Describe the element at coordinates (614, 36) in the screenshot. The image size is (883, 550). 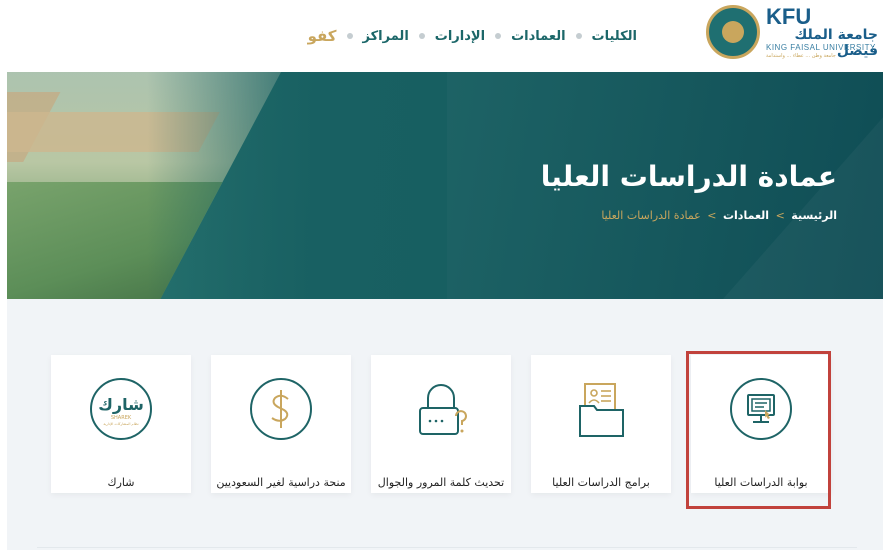
I see `nav-colleges: الكليات` at that location.